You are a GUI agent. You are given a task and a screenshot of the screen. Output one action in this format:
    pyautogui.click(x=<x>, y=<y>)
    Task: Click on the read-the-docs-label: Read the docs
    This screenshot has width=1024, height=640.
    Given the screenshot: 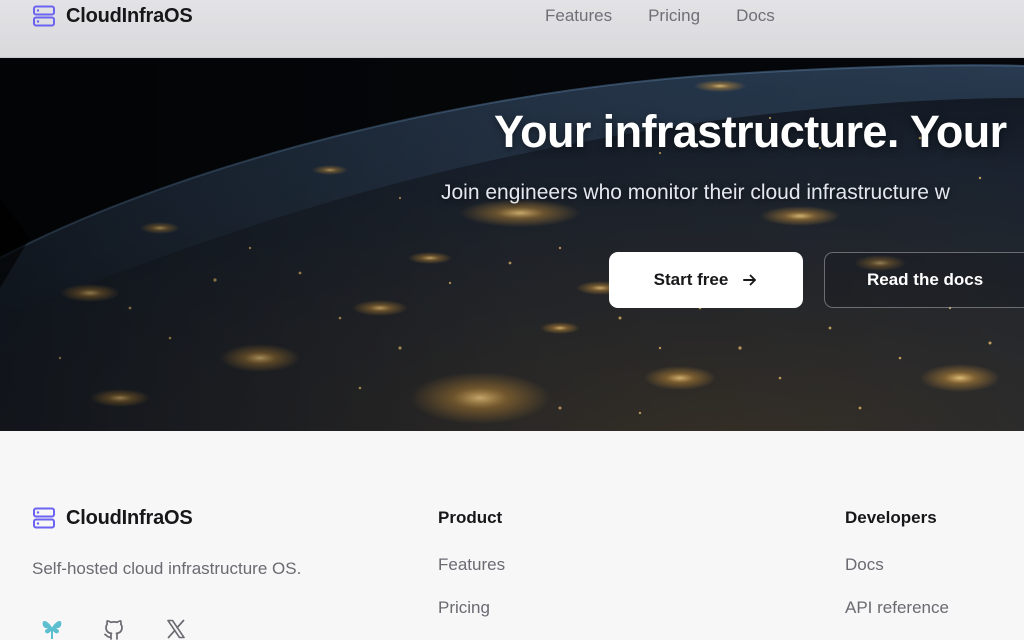 What is the action you would take?
    pyautogui.click(x=925, y=279)
    